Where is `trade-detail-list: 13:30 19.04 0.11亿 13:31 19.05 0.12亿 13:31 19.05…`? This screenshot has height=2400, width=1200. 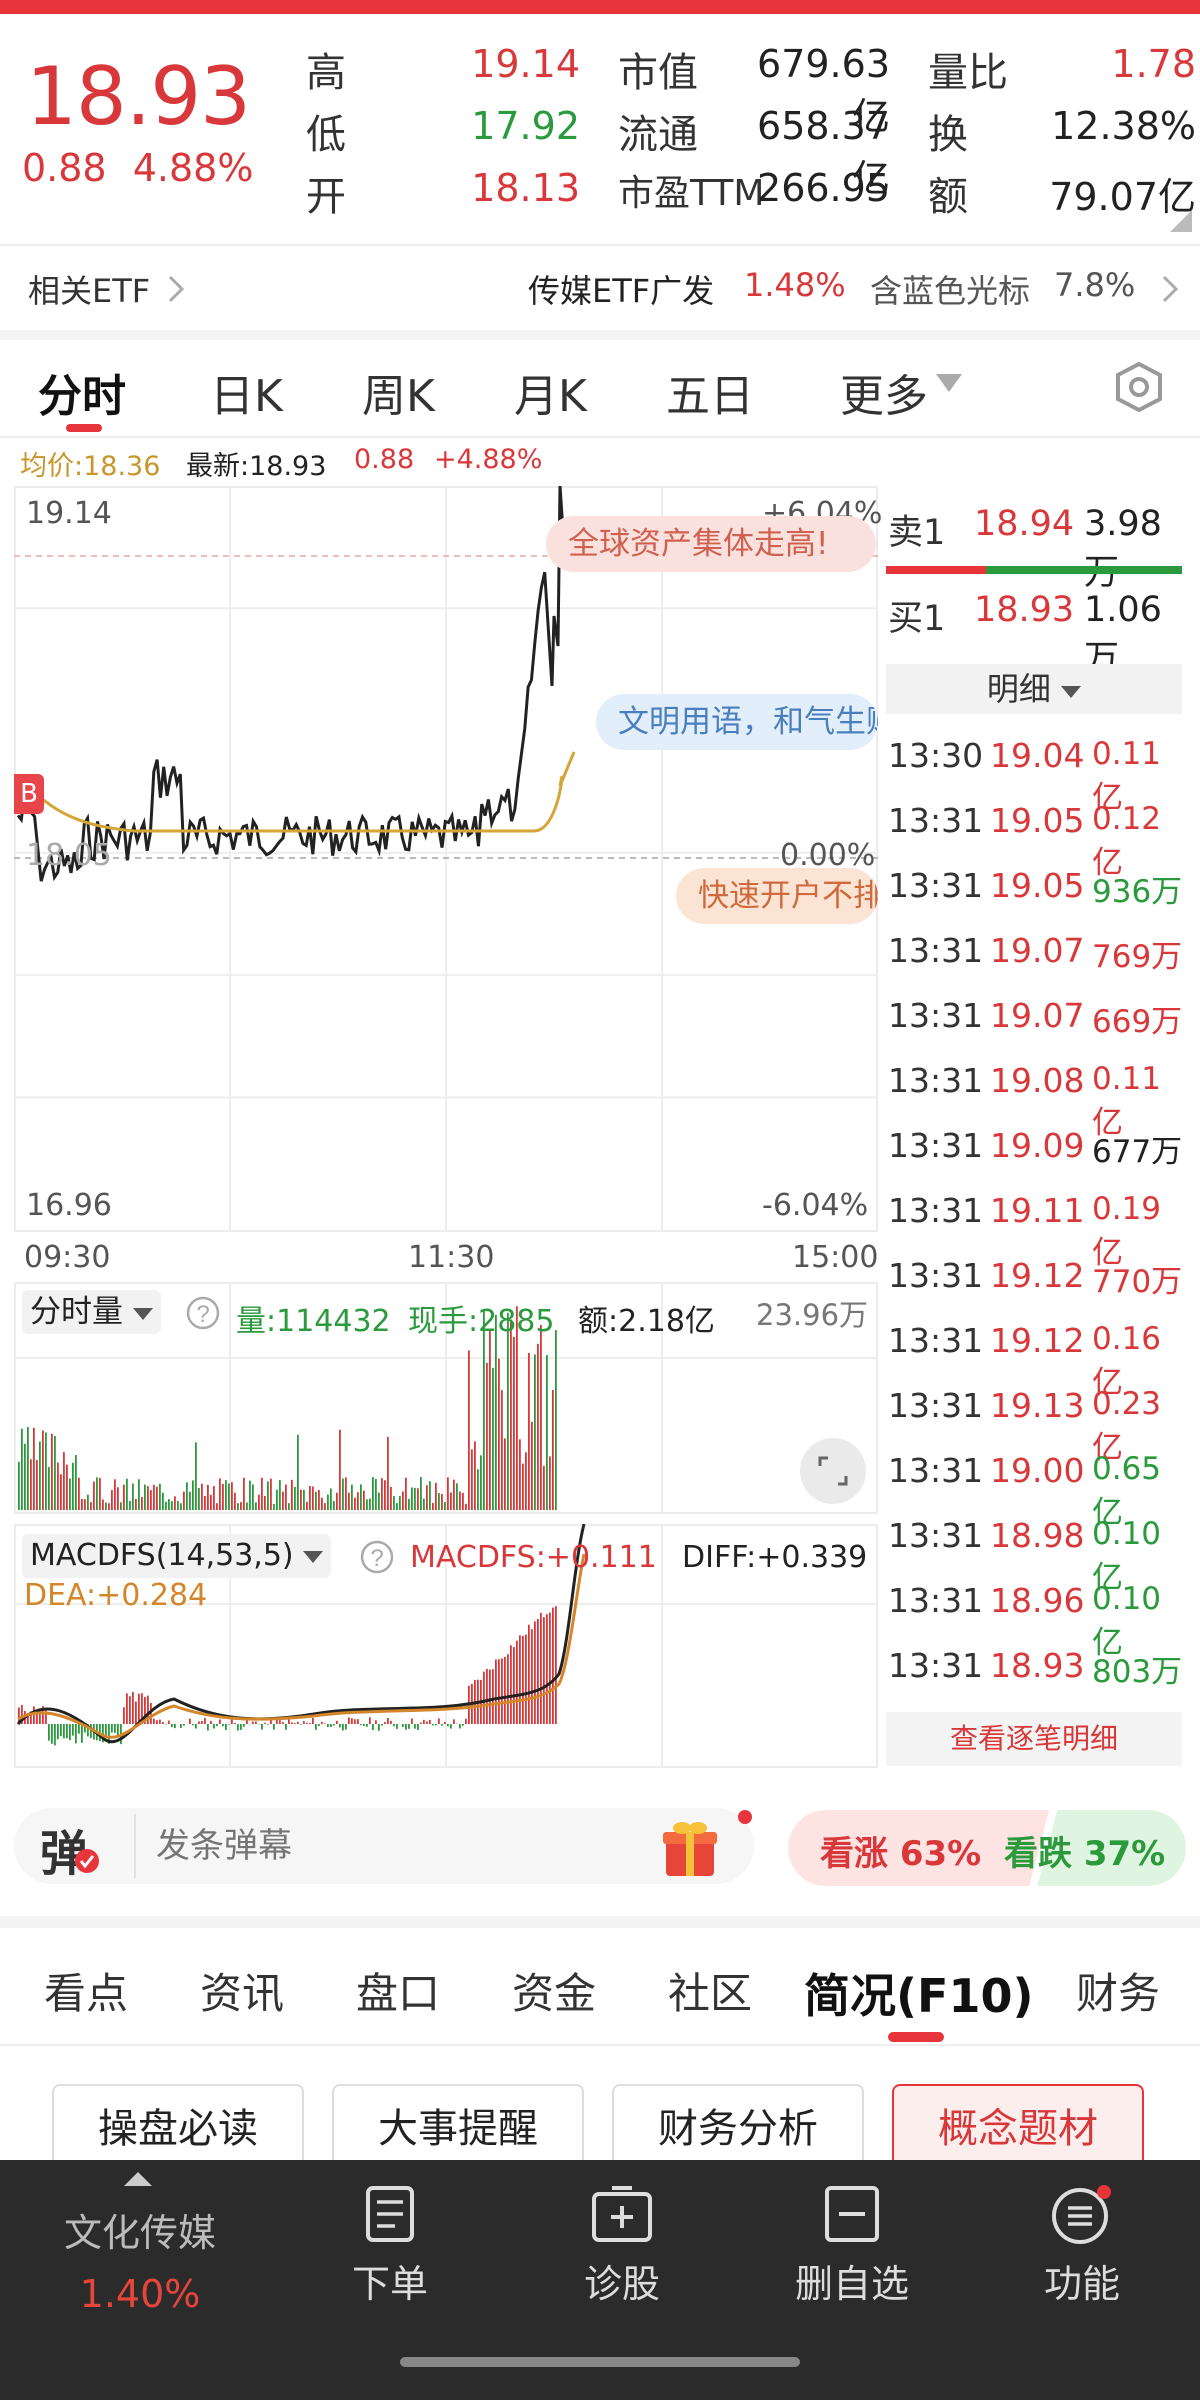
trade-detail-list: 13:30 19.04 0.11亿 13:31 19.05 0.12亿 13:31 19.05… is located at coordinates (1034, 1211).